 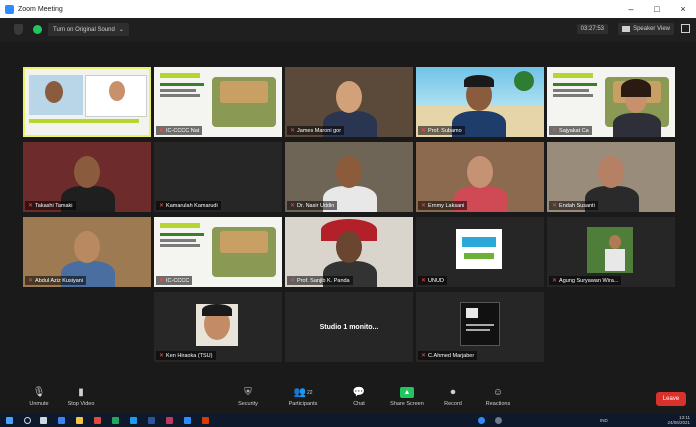 I want to click on participant-name: Prof. Sanjib K. Panda, so click(x=323, y=280).